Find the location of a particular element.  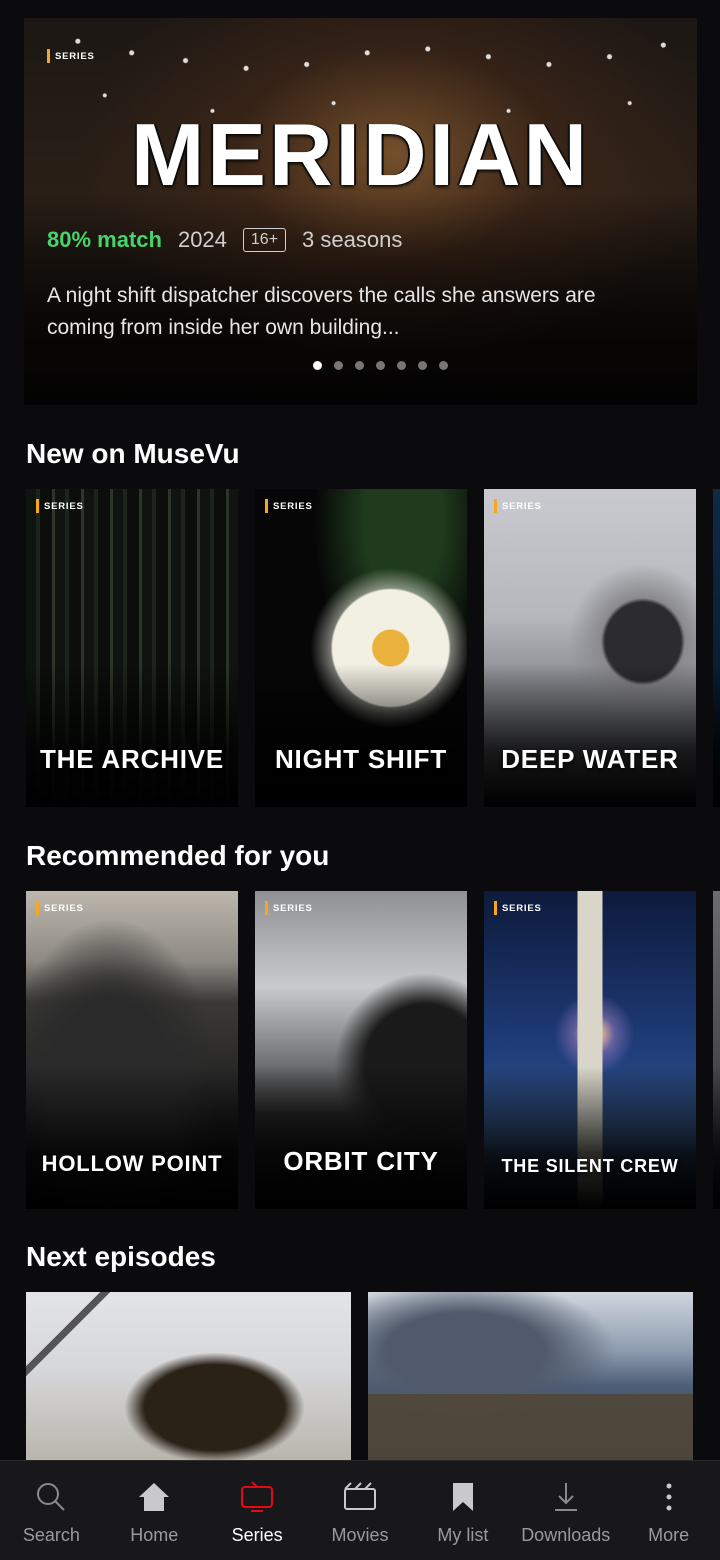

title-card: SERIES DEEP WATER is located at coordinates (590, 648).